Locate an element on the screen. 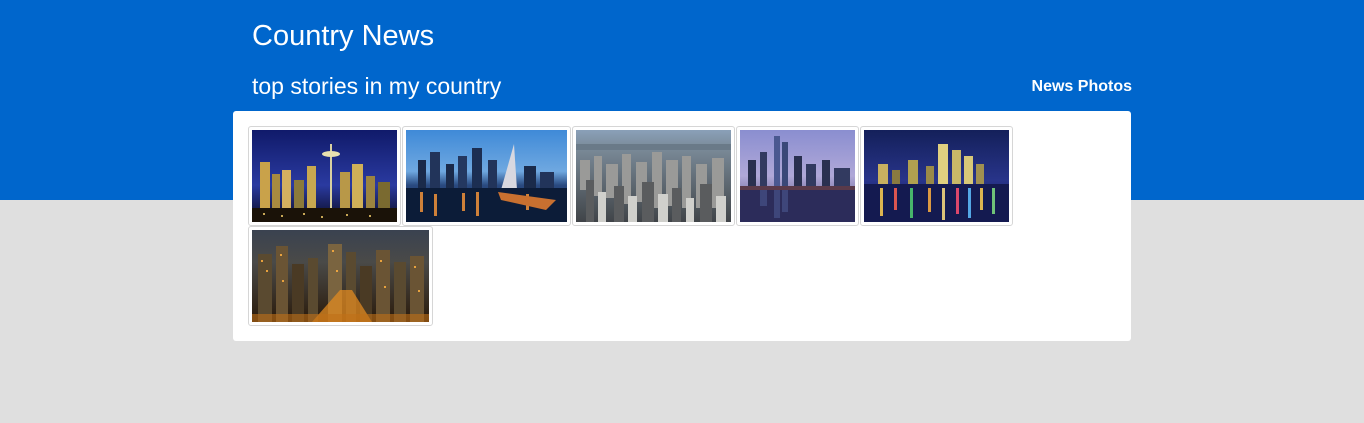 The height and width of the screenshot is (423, 1364). news-photos-link: News Photos is located at coordinates (1082, 87).